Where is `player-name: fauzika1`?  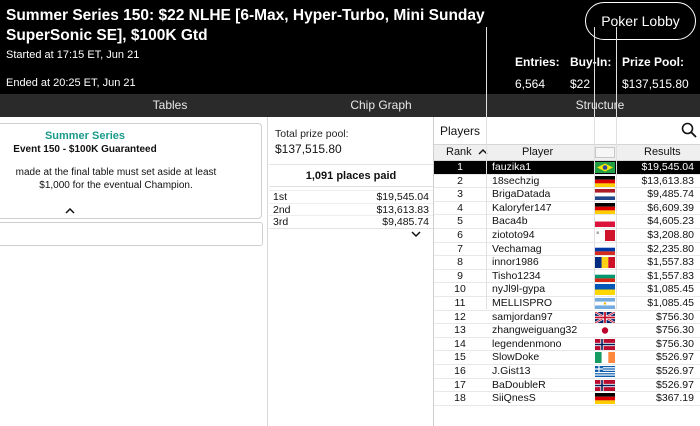
player-name: fauzika1 is located at coordinates (512, 167).